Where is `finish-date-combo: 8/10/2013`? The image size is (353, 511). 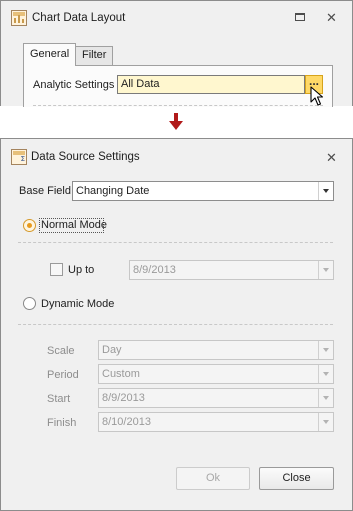
finish-date-combo: 8/10/2013 is located at coordinates (216, 422).